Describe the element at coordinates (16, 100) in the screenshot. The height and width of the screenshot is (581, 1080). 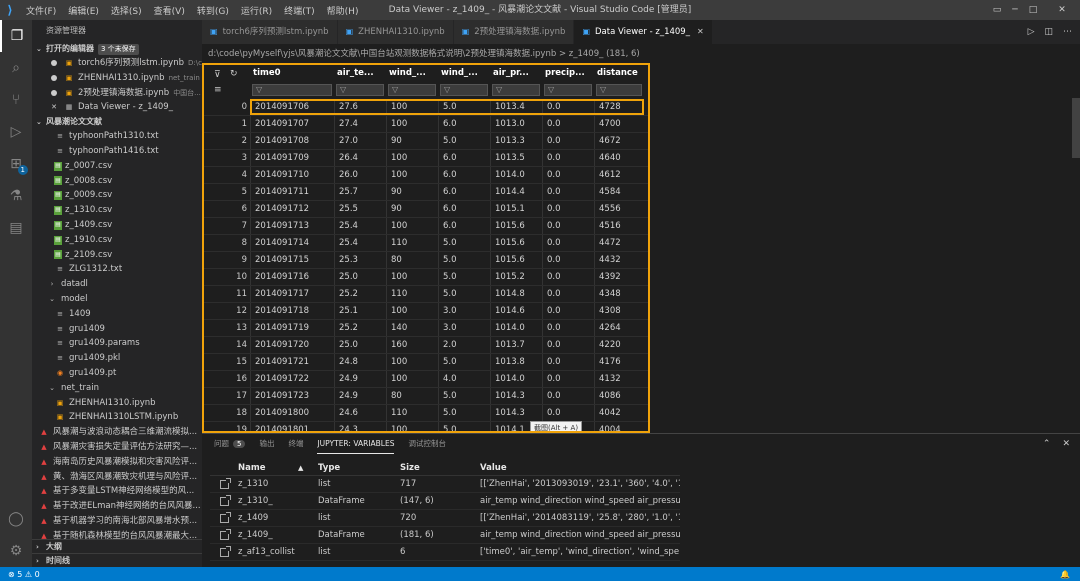
I see `source-control-icon: ⑂` at that location.